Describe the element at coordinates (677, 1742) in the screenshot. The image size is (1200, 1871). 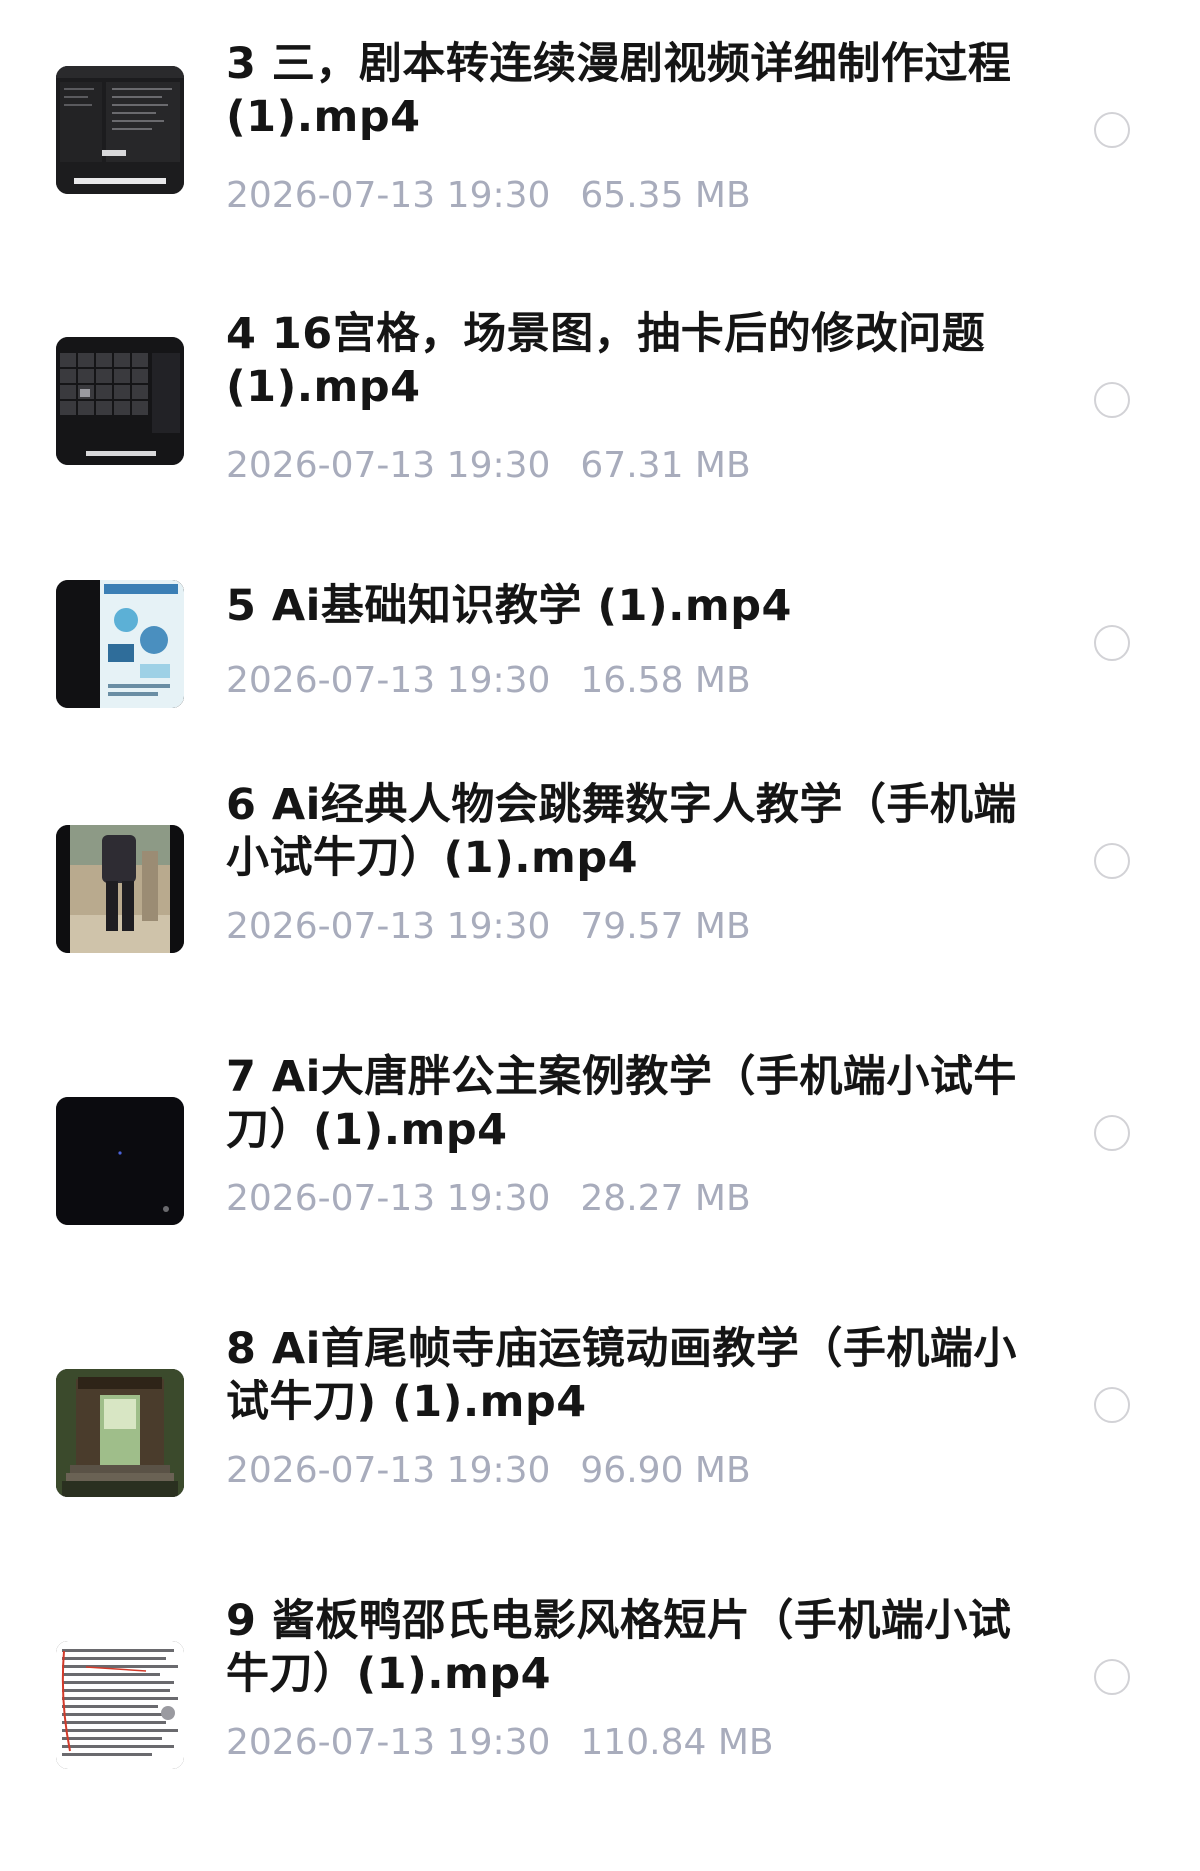
I see `file-size: 110.84 MB` at that location.